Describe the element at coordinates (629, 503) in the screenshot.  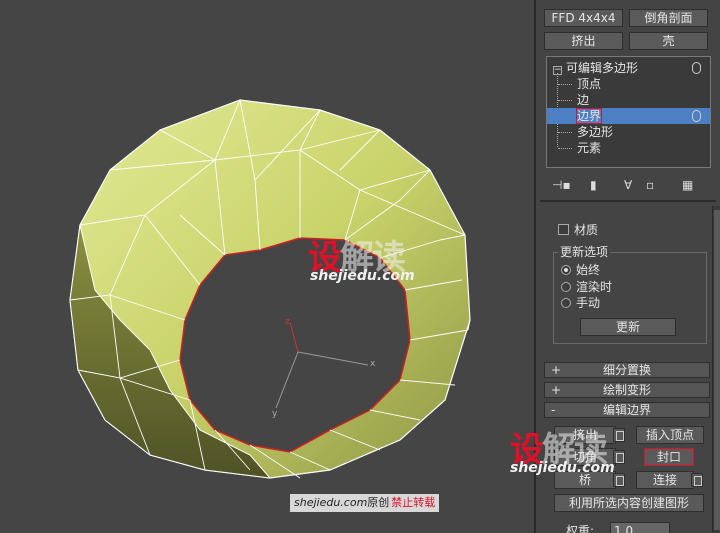
I see `create-shape-from-selection-button: 利用所选内容创建图形` at that location.